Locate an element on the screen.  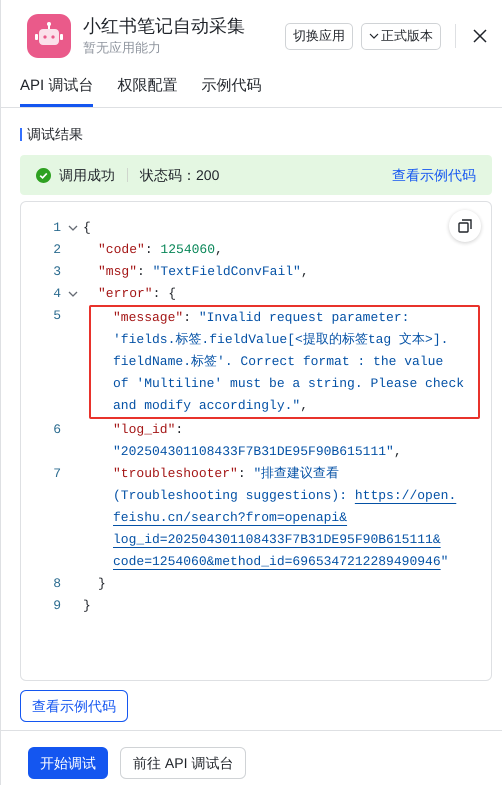
code-key: "message" is located at coordinates (148, 318).